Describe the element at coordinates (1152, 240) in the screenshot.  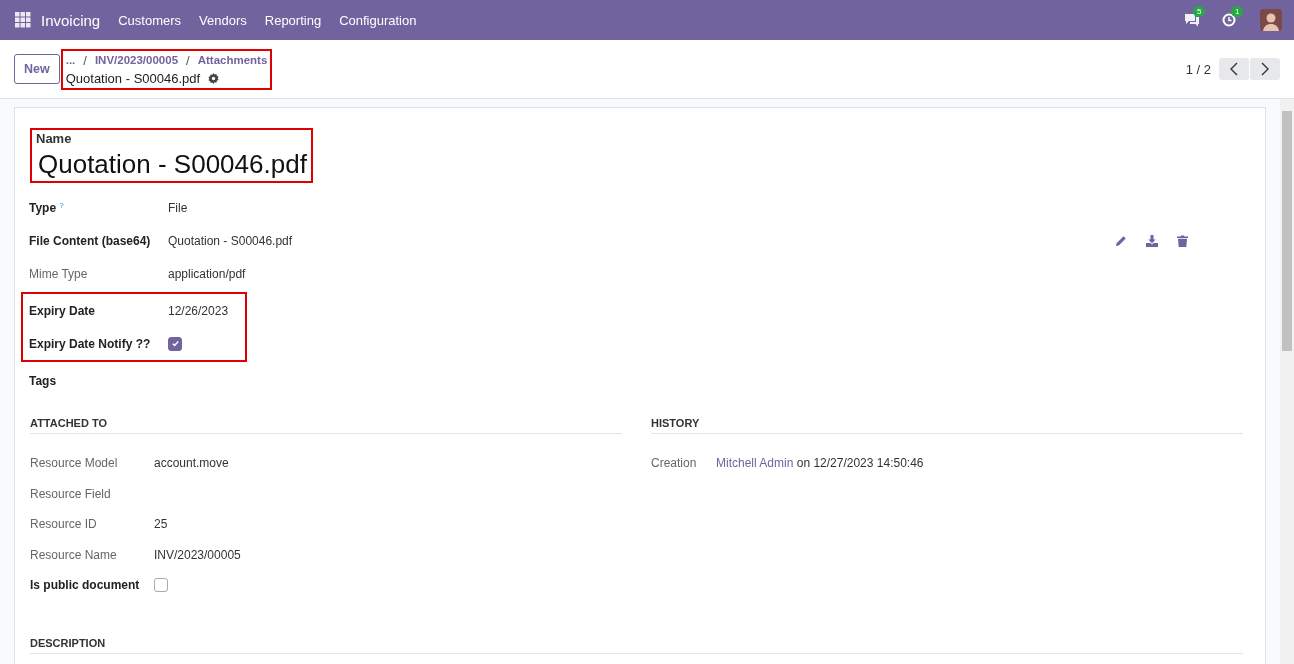
I see `download-icon` at that location.